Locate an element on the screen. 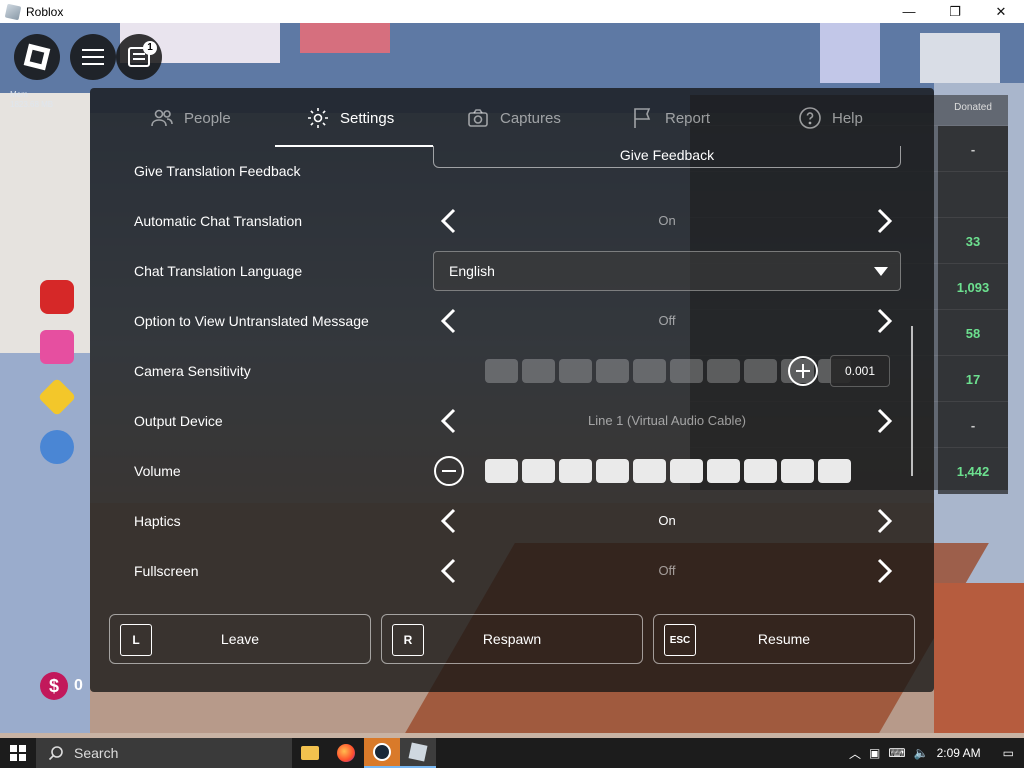 Image resolution: width=1024 pixels, height=768 pixels. settings-gear-hud-icon is located at coordinates (57, 447).